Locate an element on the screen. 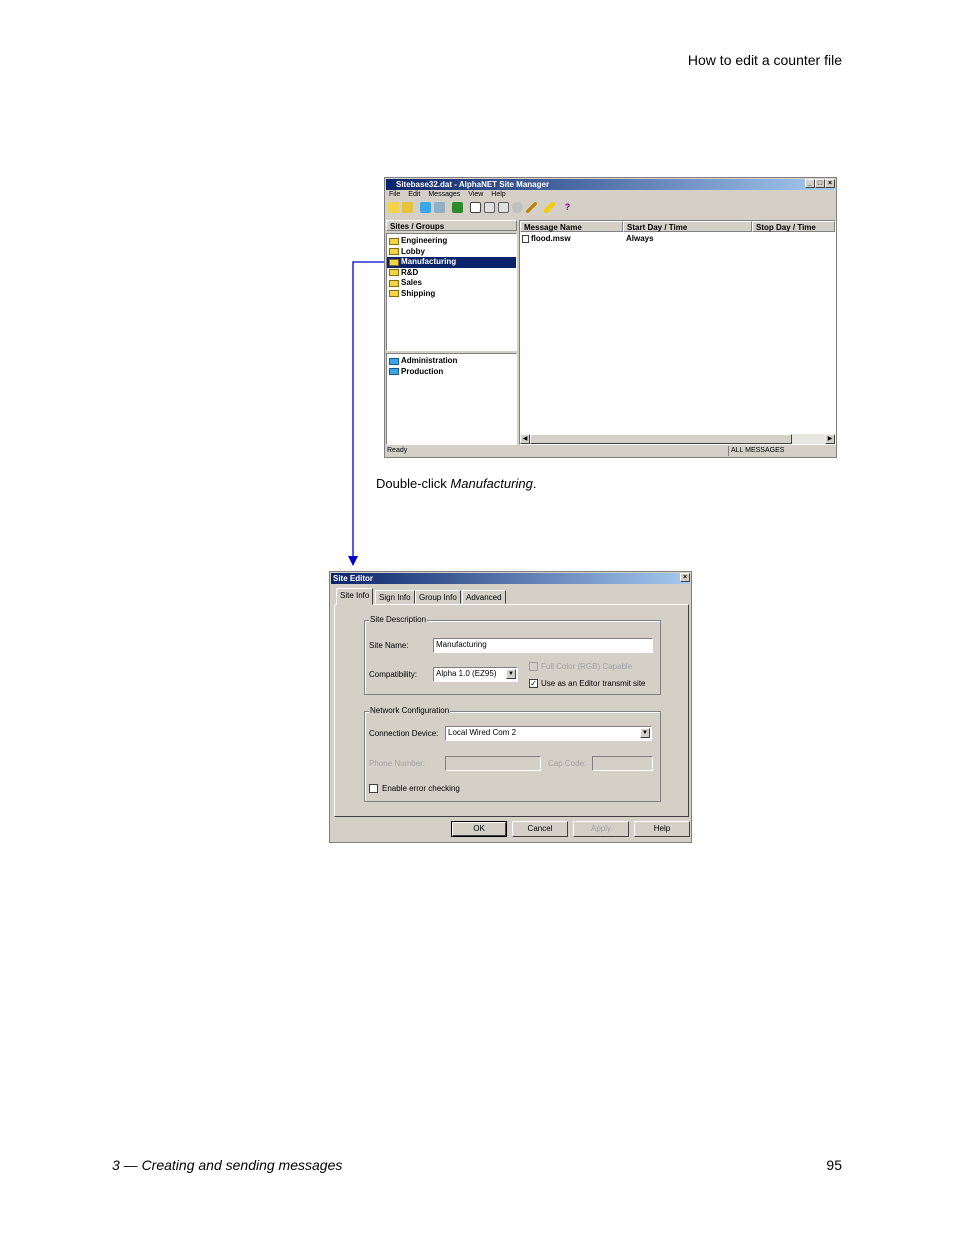  tree-item-label: Administration is located at coordinates (429, 360).